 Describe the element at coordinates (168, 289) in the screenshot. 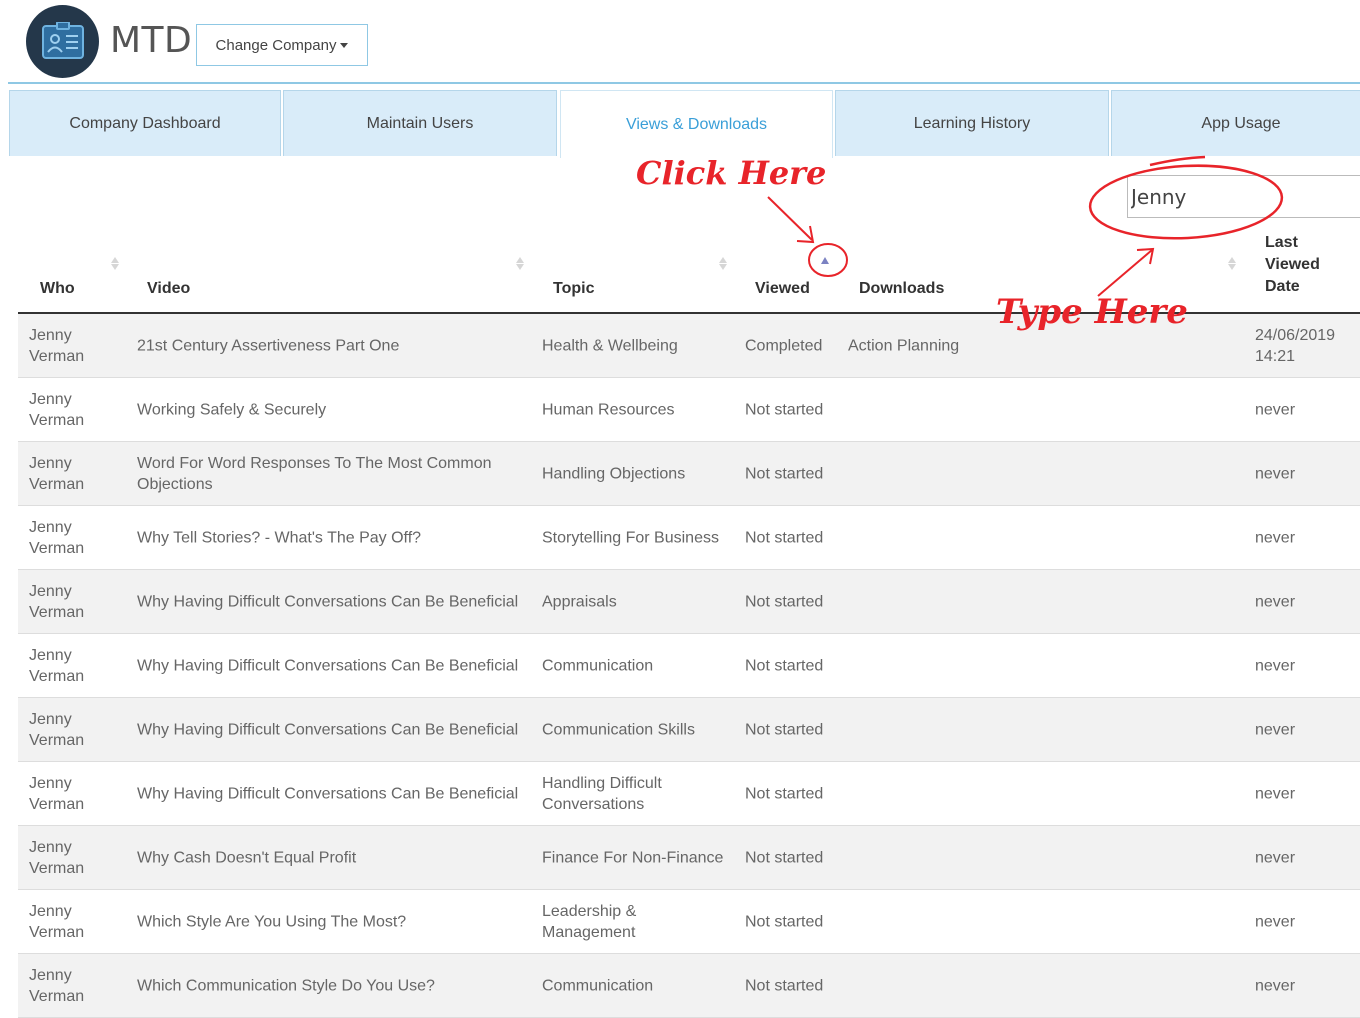

I see `column-header-video: Video` at that location.